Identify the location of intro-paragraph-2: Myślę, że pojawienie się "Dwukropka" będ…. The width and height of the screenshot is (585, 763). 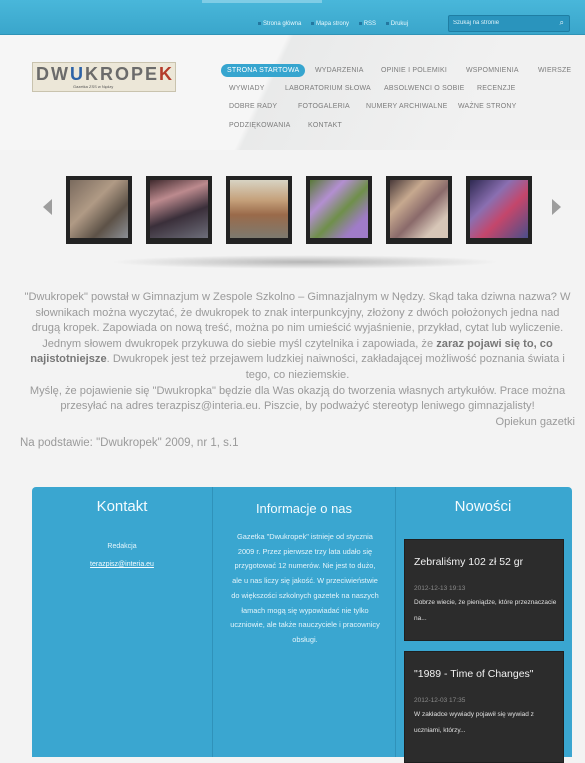
(297, 398).